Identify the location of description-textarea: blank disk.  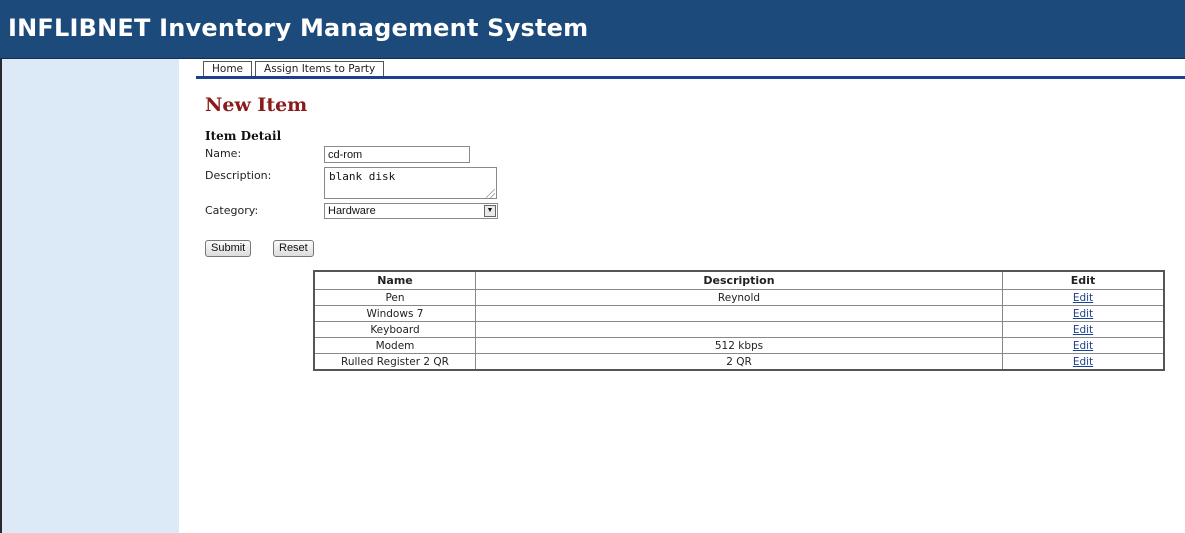
(410, 183).